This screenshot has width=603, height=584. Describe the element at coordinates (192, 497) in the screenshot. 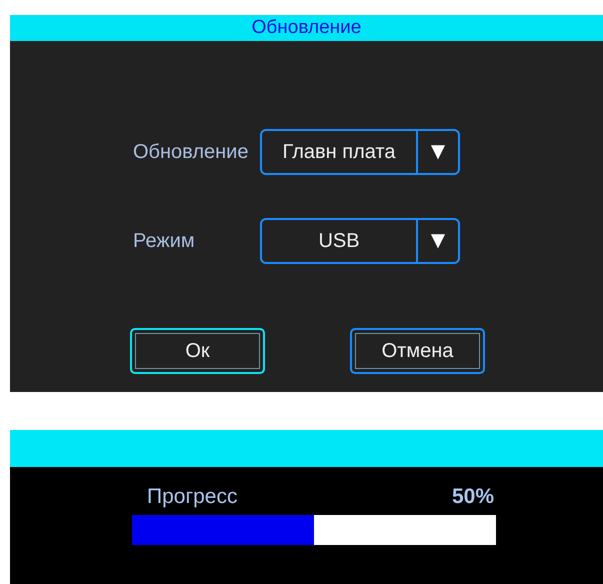

I see `progress-label: Прогресс` at that location.